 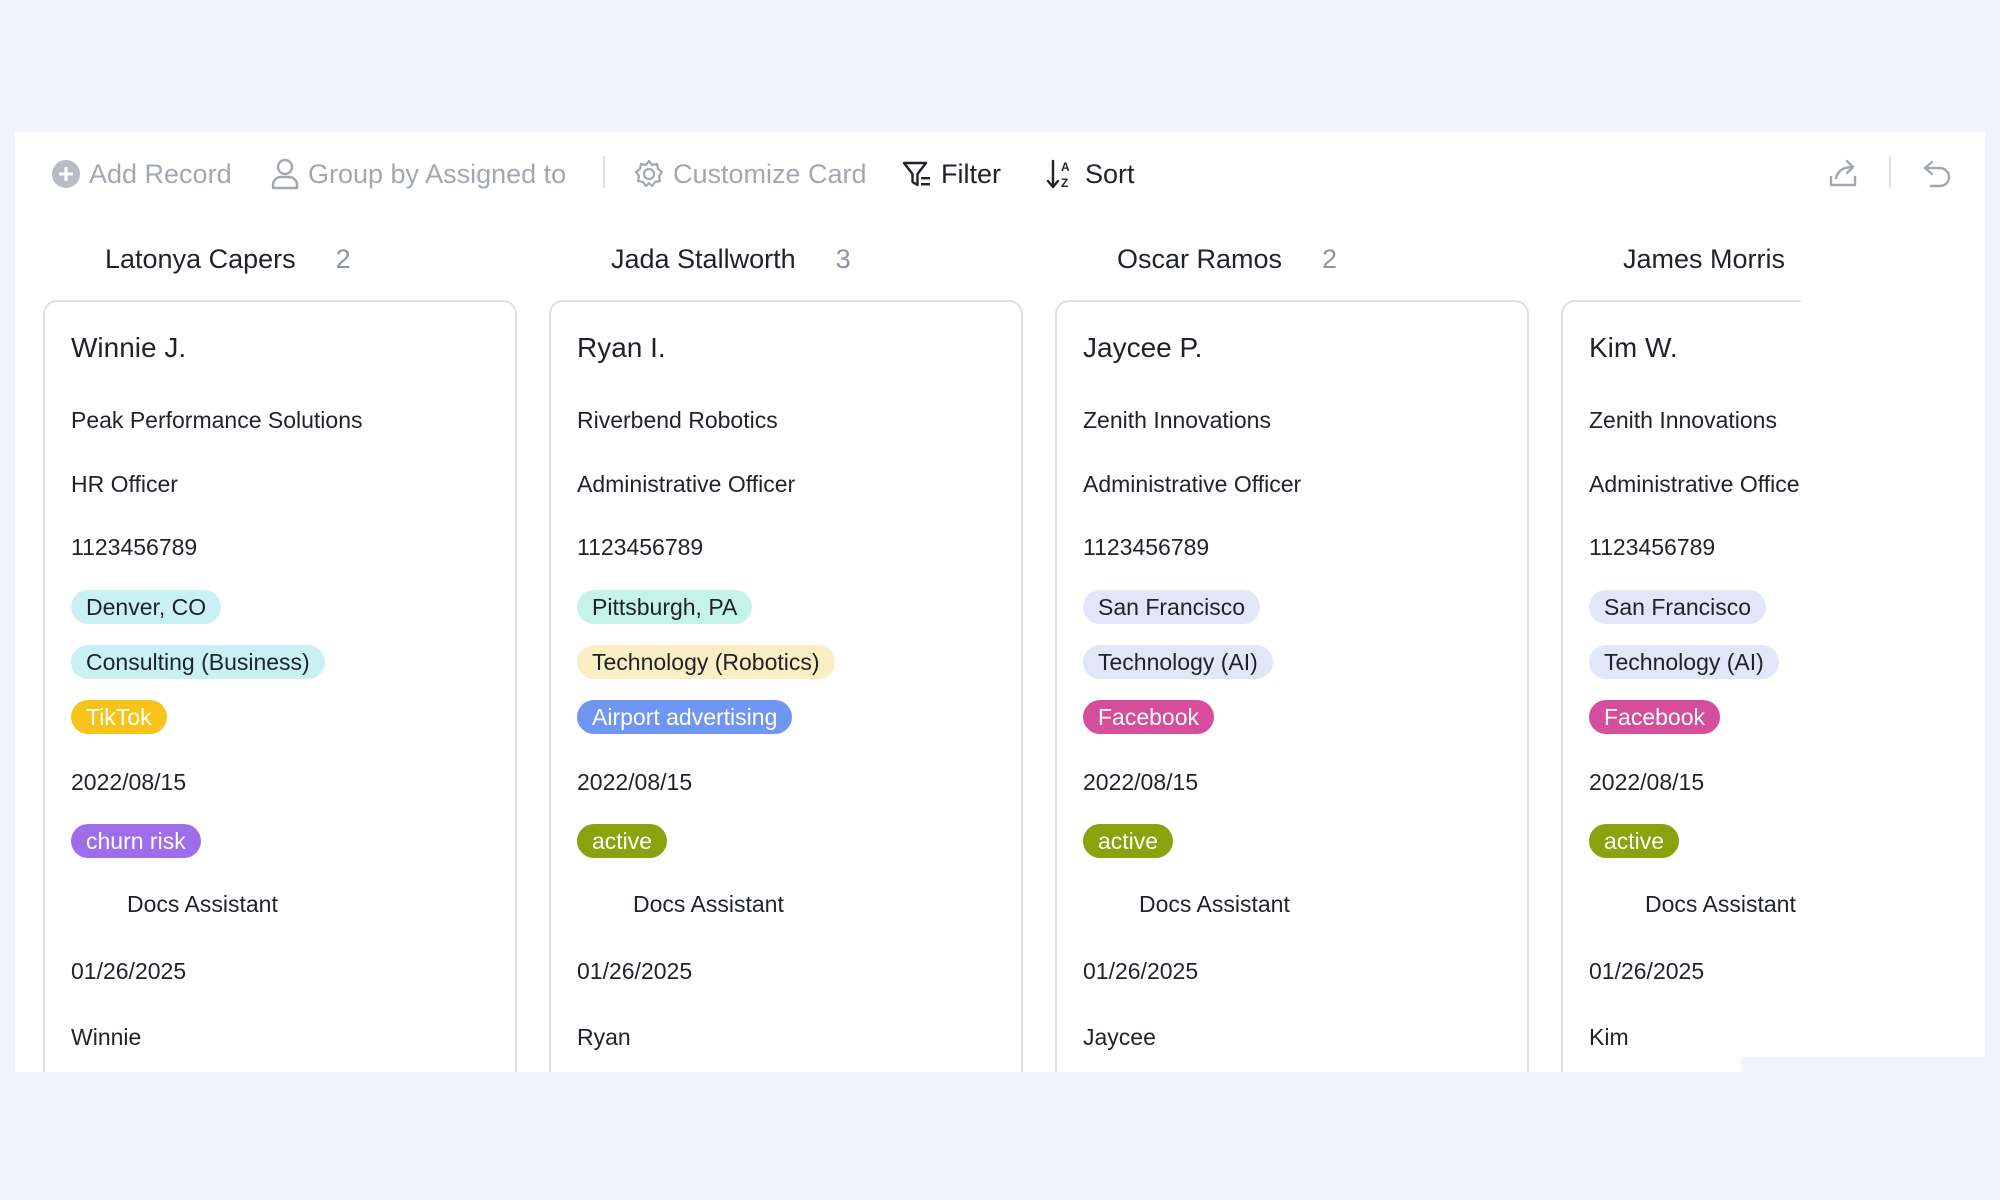 What do you see at coordinates (217, 420) in the screenshot?
I see `card-company: Peak Performance Solutions` at bounding box center [217, 420].